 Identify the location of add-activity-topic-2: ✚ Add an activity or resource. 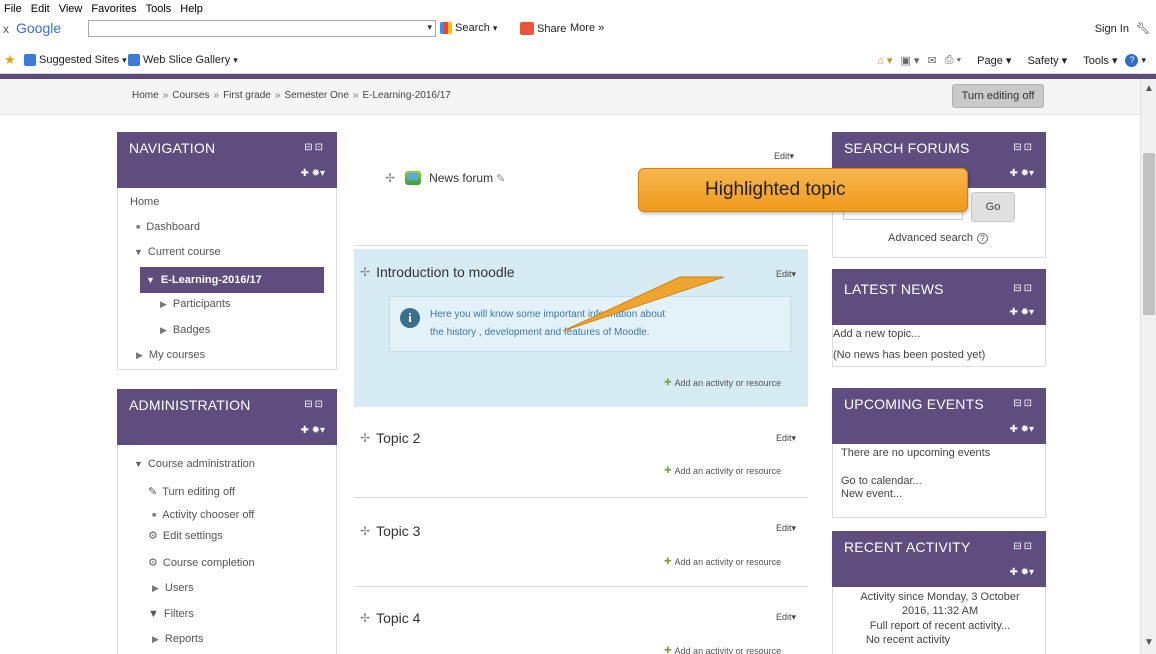
(722, 470).